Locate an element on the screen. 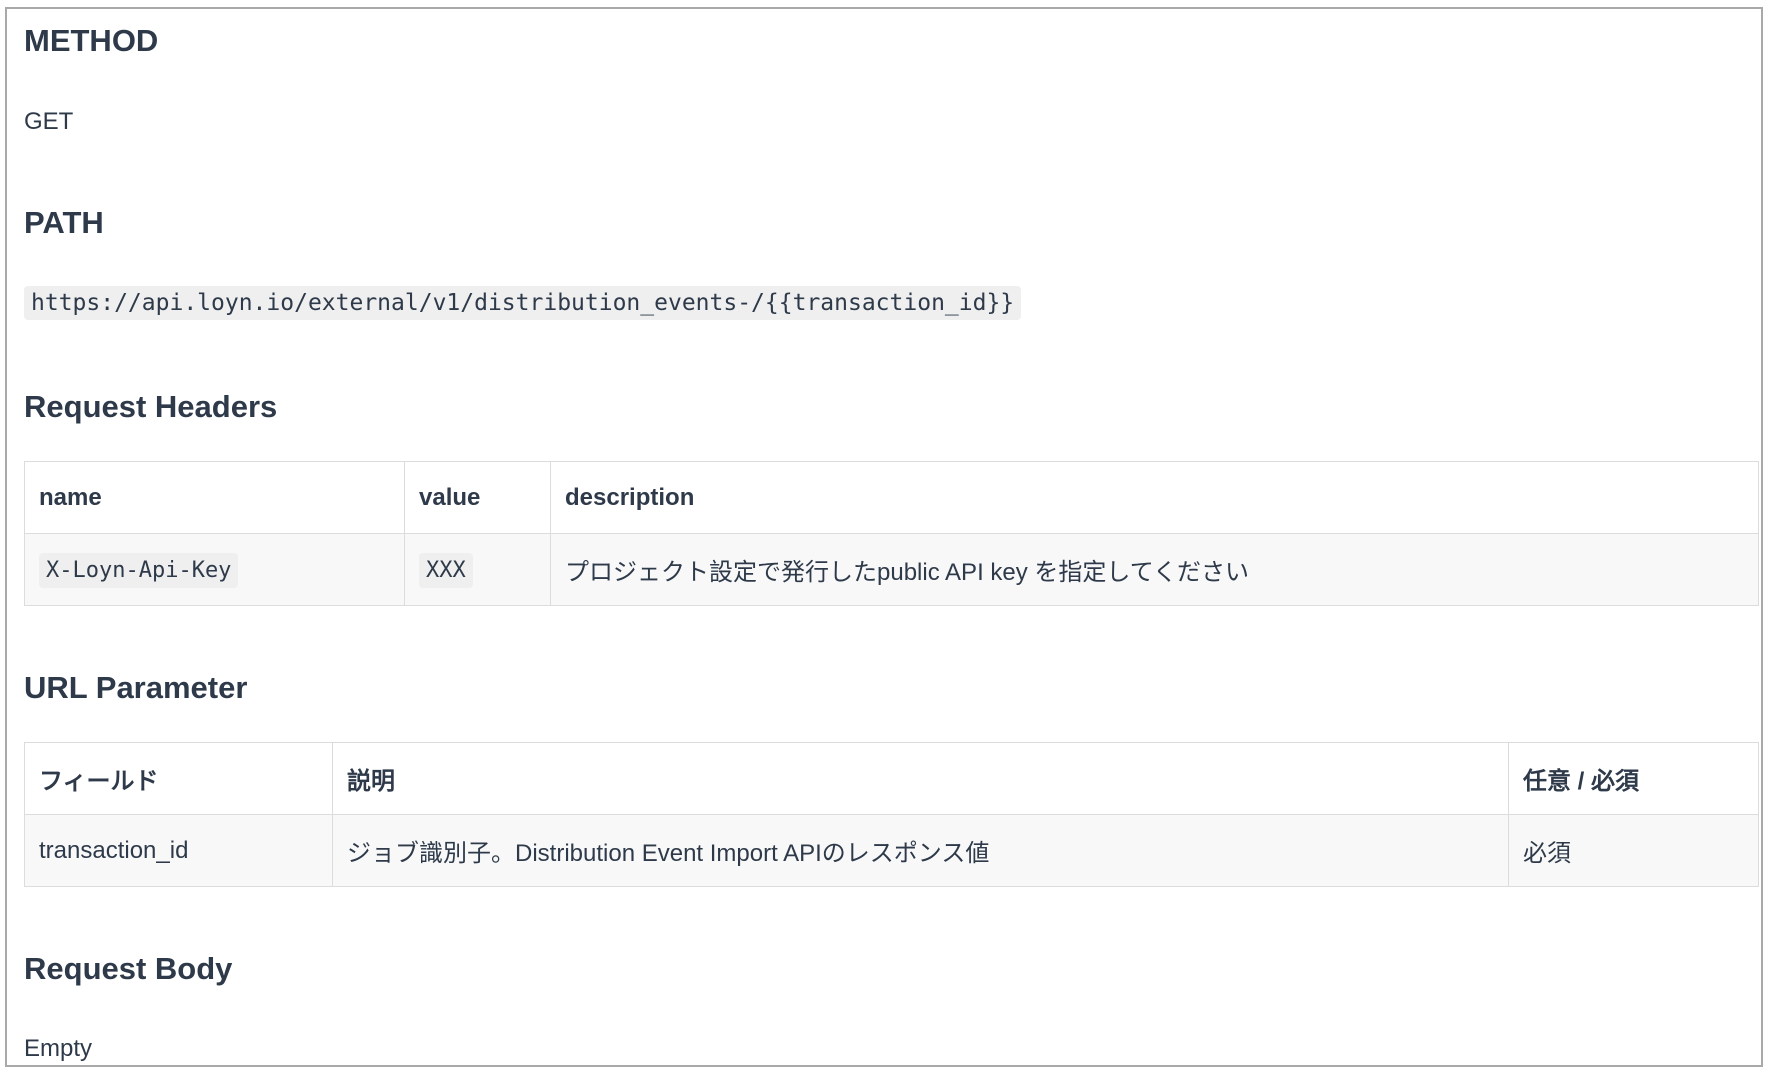 The image size is (1770, 1072). request-body-heading: Request Body is located at coordinates (128, 968).